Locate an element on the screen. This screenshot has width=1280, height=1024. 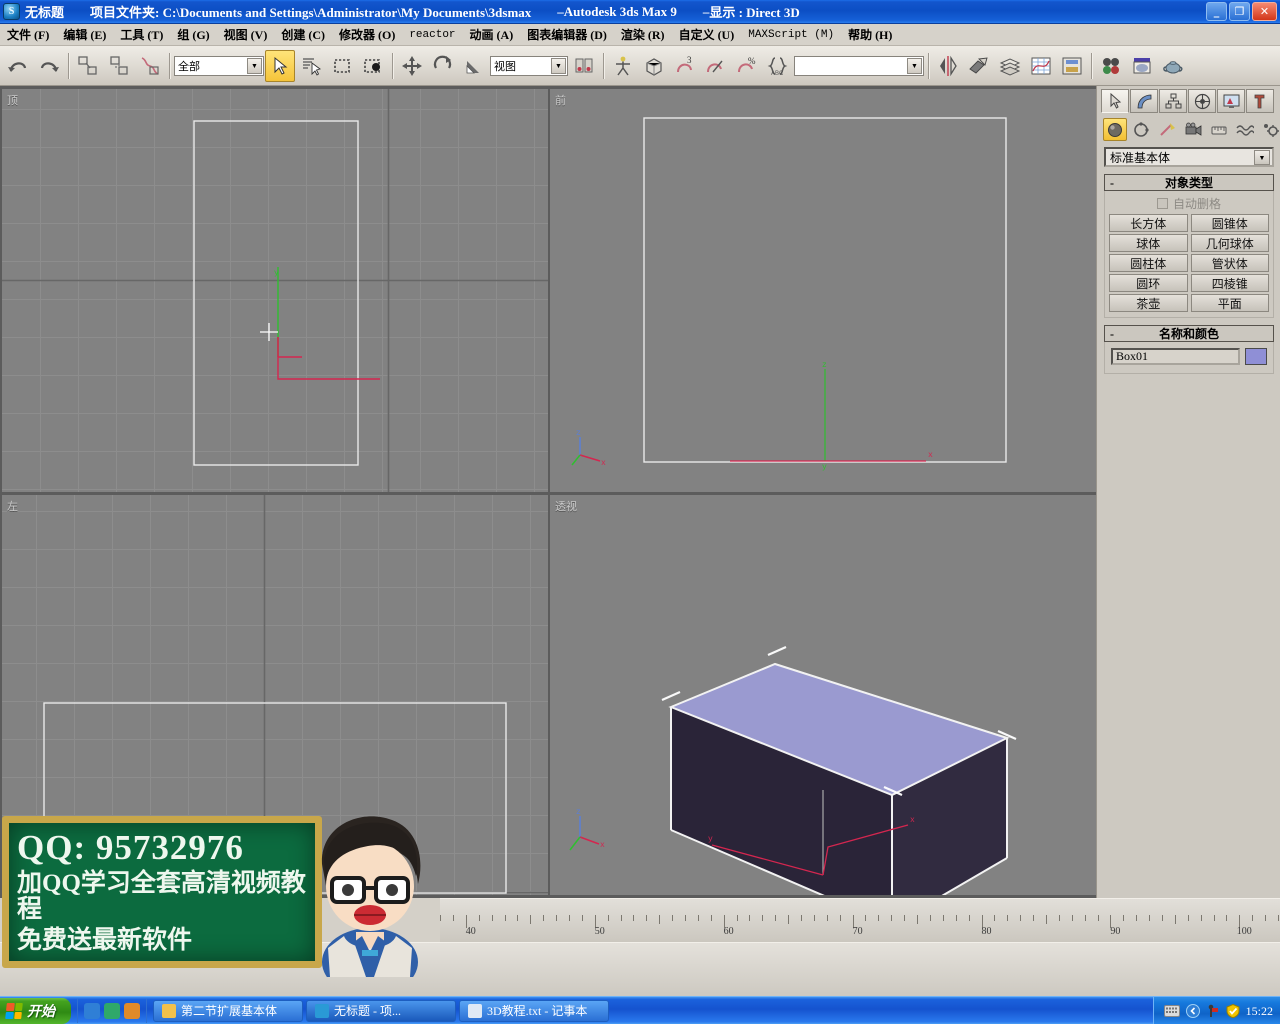
menu-item-12: MAXScript (M) is located at coordinates (791, 35).